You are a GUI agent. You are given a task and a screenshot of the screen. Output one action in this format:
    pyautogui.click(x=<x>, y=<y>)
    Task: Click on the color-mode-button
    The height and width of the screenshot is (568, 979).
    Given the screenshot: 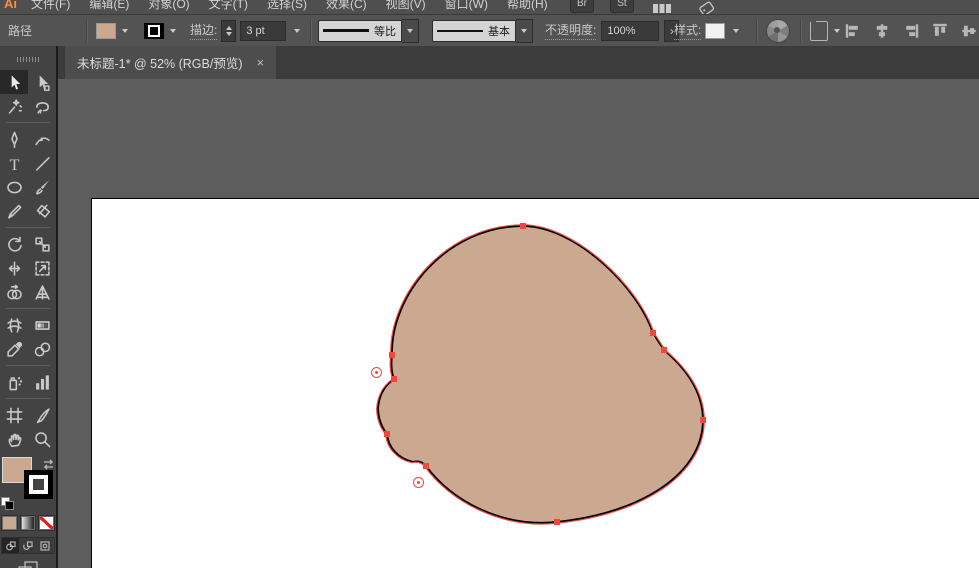 What is the action you would take?
    pyautogui.click(x=9, y=523)
    